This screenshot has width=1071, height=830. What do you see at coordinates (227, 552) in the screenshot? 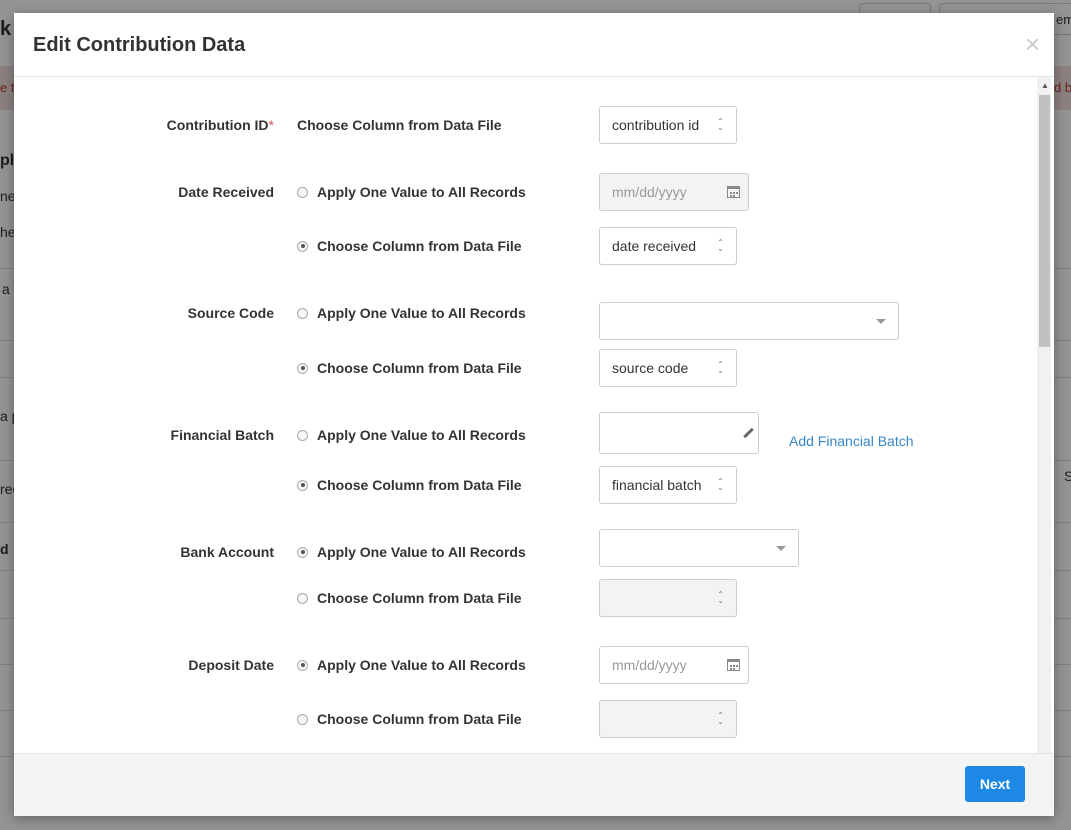
I see `bank-account-label: Bank Account` at bounding box center [227, 552].